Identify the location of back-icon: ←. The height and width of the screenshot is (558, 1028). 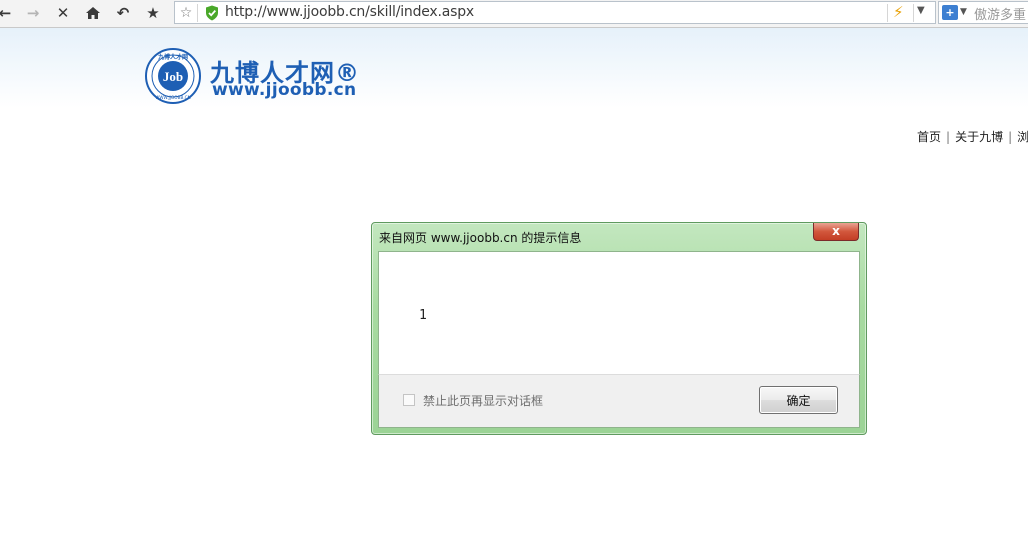
(8, 13).